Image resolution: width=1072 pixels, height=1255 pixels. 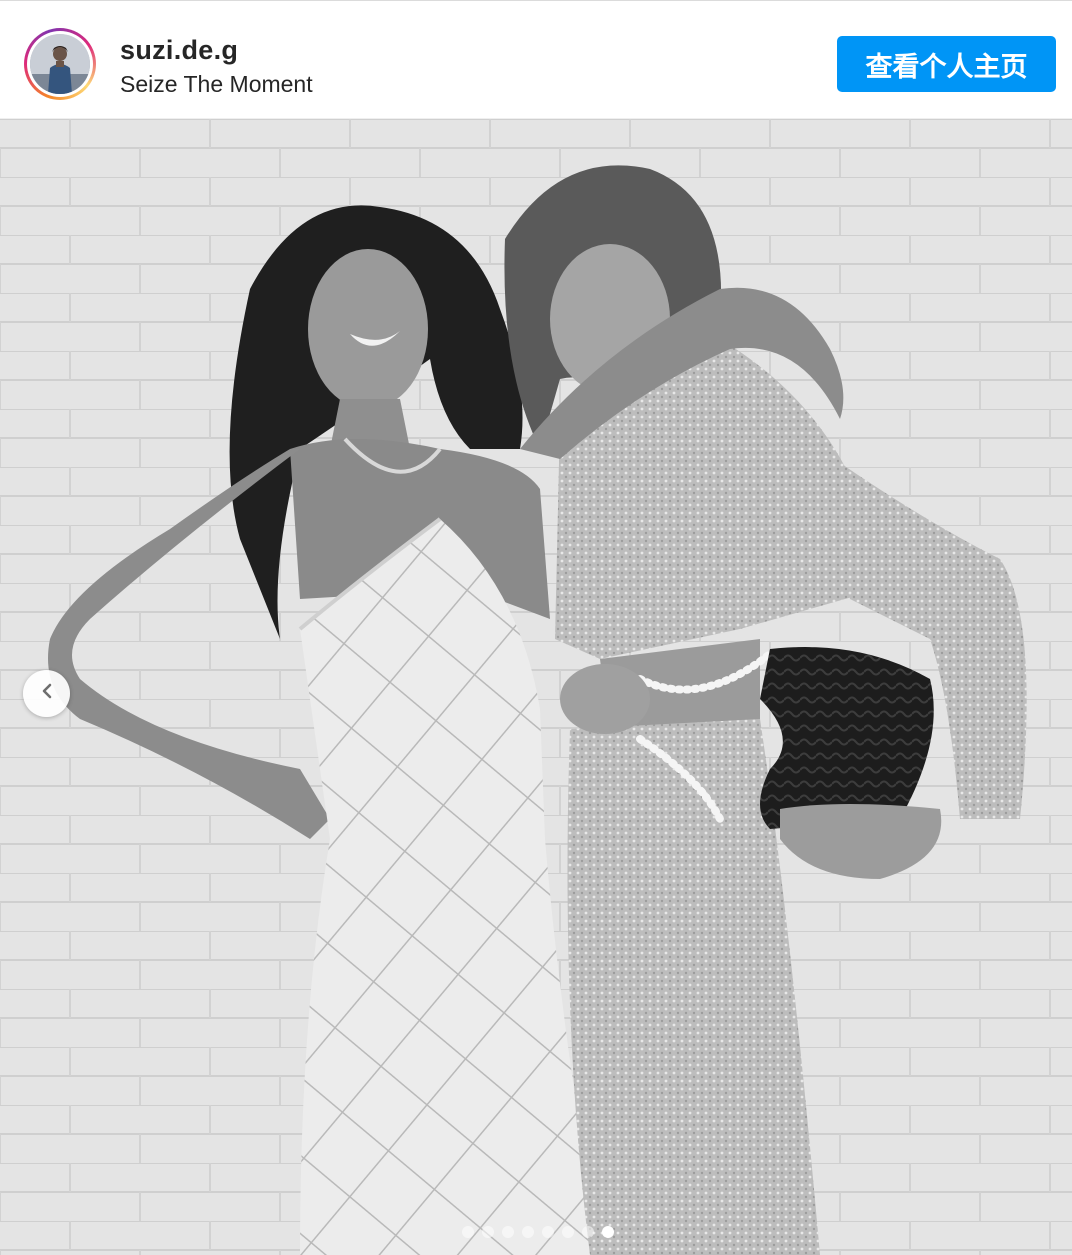 I want to click on avatar-story-ring, so click(x=60, y=64).